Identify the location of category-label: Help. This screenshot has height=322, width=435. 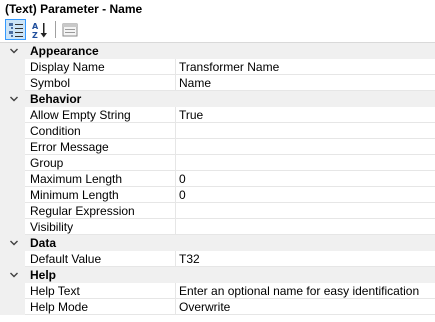
(43, 275).